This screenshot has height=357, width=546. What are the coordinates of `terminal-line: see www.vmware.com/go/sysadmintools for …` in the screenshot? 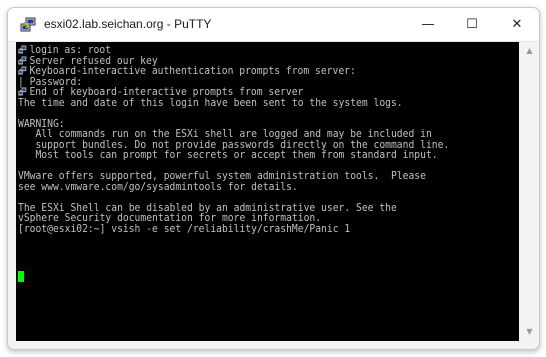 It's located at (238, 186).